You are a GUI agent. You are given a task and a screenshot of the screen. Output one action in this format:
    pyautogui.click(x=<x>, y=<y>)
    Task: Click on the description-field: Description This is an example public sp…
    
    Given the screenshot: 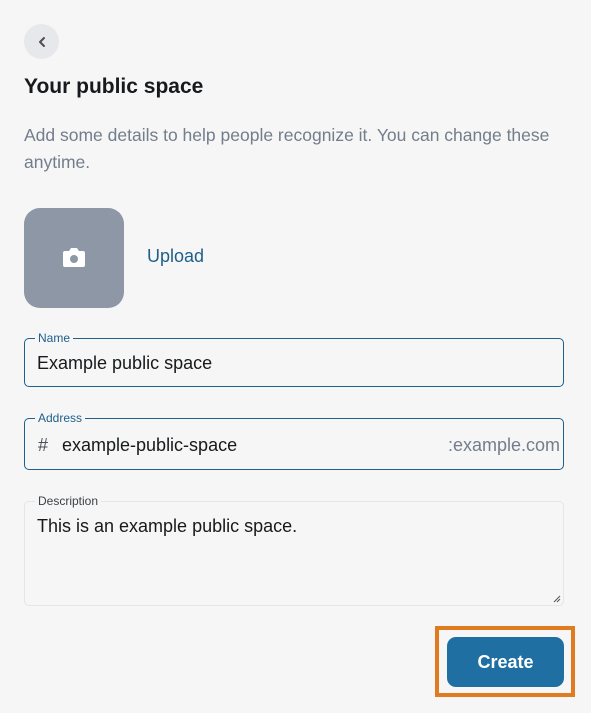 What is the action you would take?
    pyautogui.click(x=294, y=550)
    